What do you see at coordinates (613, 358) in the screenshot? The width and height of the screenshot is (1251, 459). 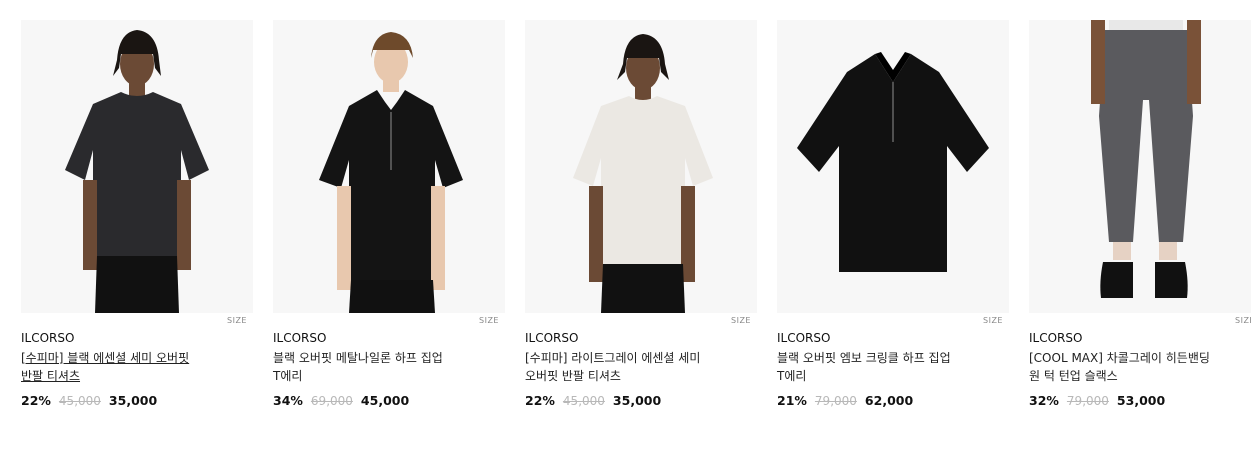 I see `product-name-line: [수피마] 라이트그레이 에센셜 세미` at bounding box center [613, 358].